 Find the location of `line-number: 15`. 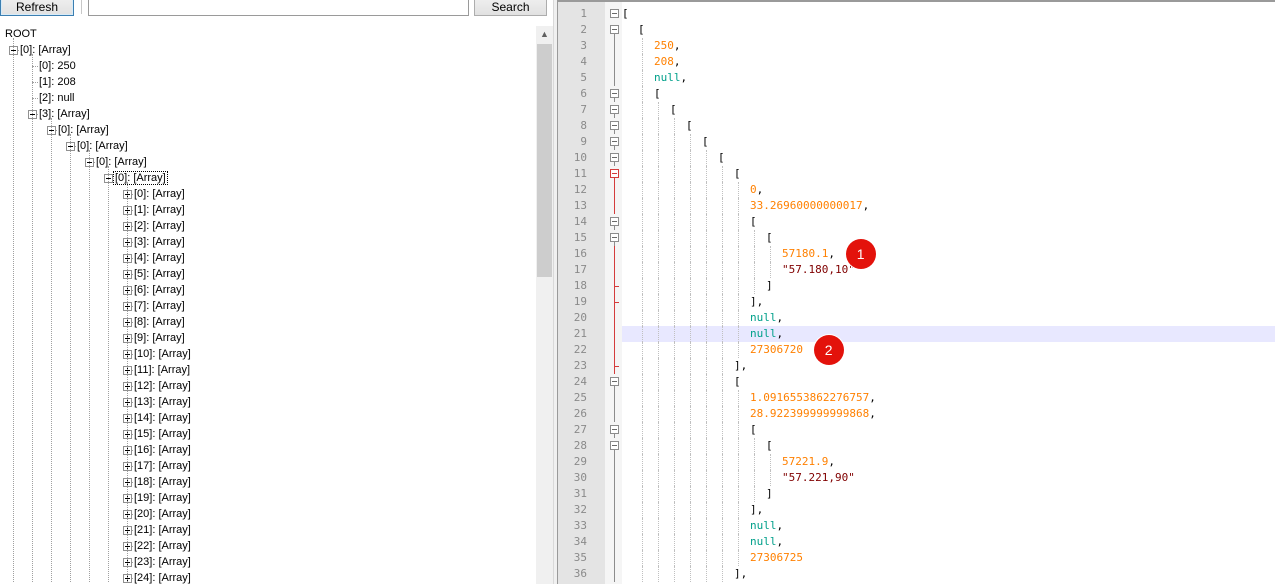

line-number: 15 is located at coordinates (580, 237).